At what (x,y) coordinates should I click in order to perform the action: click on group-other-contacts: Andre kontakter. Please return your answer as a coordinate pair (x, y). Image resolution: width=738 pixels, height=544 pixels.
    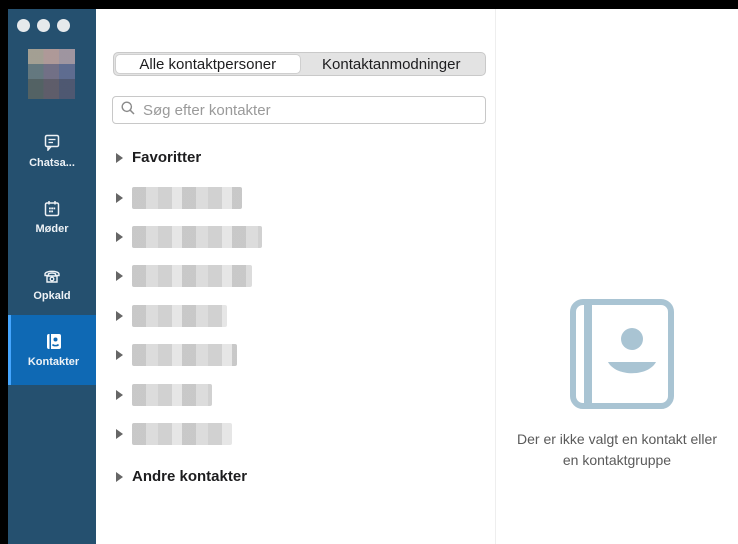
    Looking at the image, I should click on (181, 476).